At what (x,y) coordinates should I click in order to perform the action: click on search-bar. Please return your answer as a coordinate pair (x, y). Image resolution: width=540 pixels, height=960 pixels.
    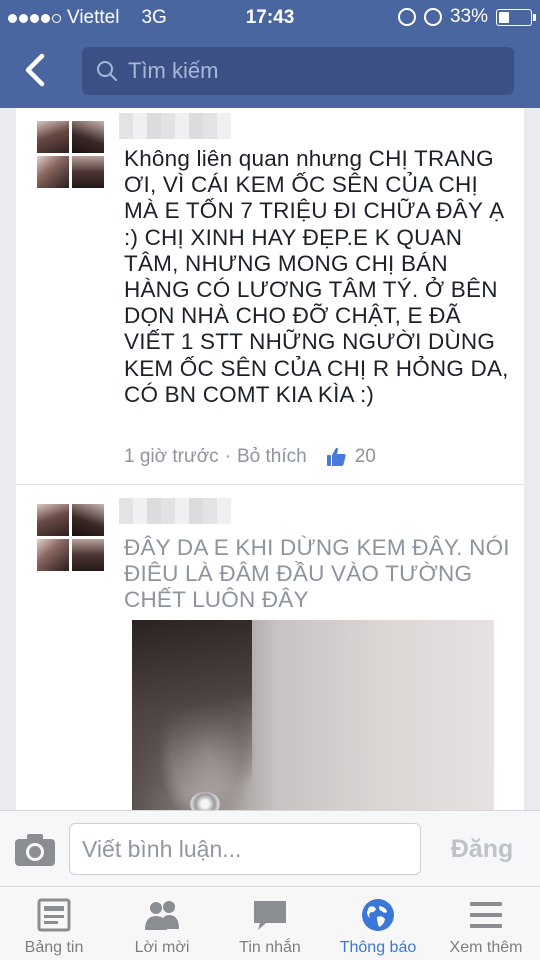
    Looking at the image, I should click on (298, 71).